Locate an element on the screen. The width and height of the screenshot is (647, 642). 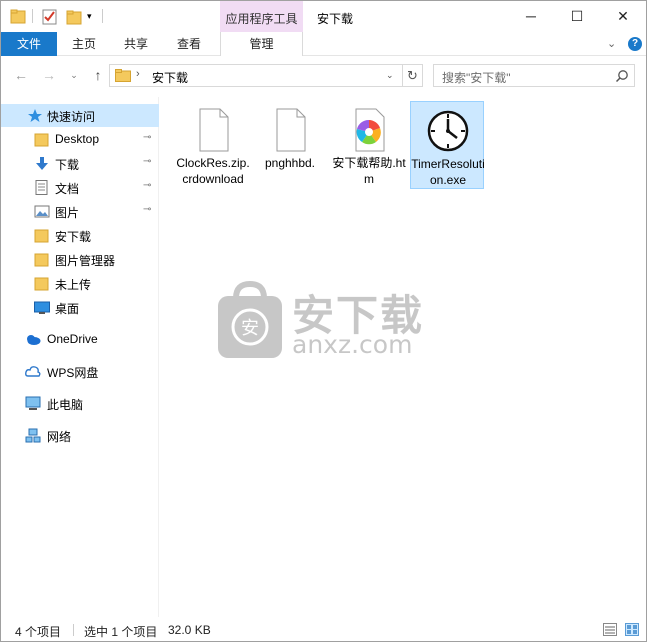
sidebar-item-pictures: 图片 ⊸ is located at coordinates (80, 211).